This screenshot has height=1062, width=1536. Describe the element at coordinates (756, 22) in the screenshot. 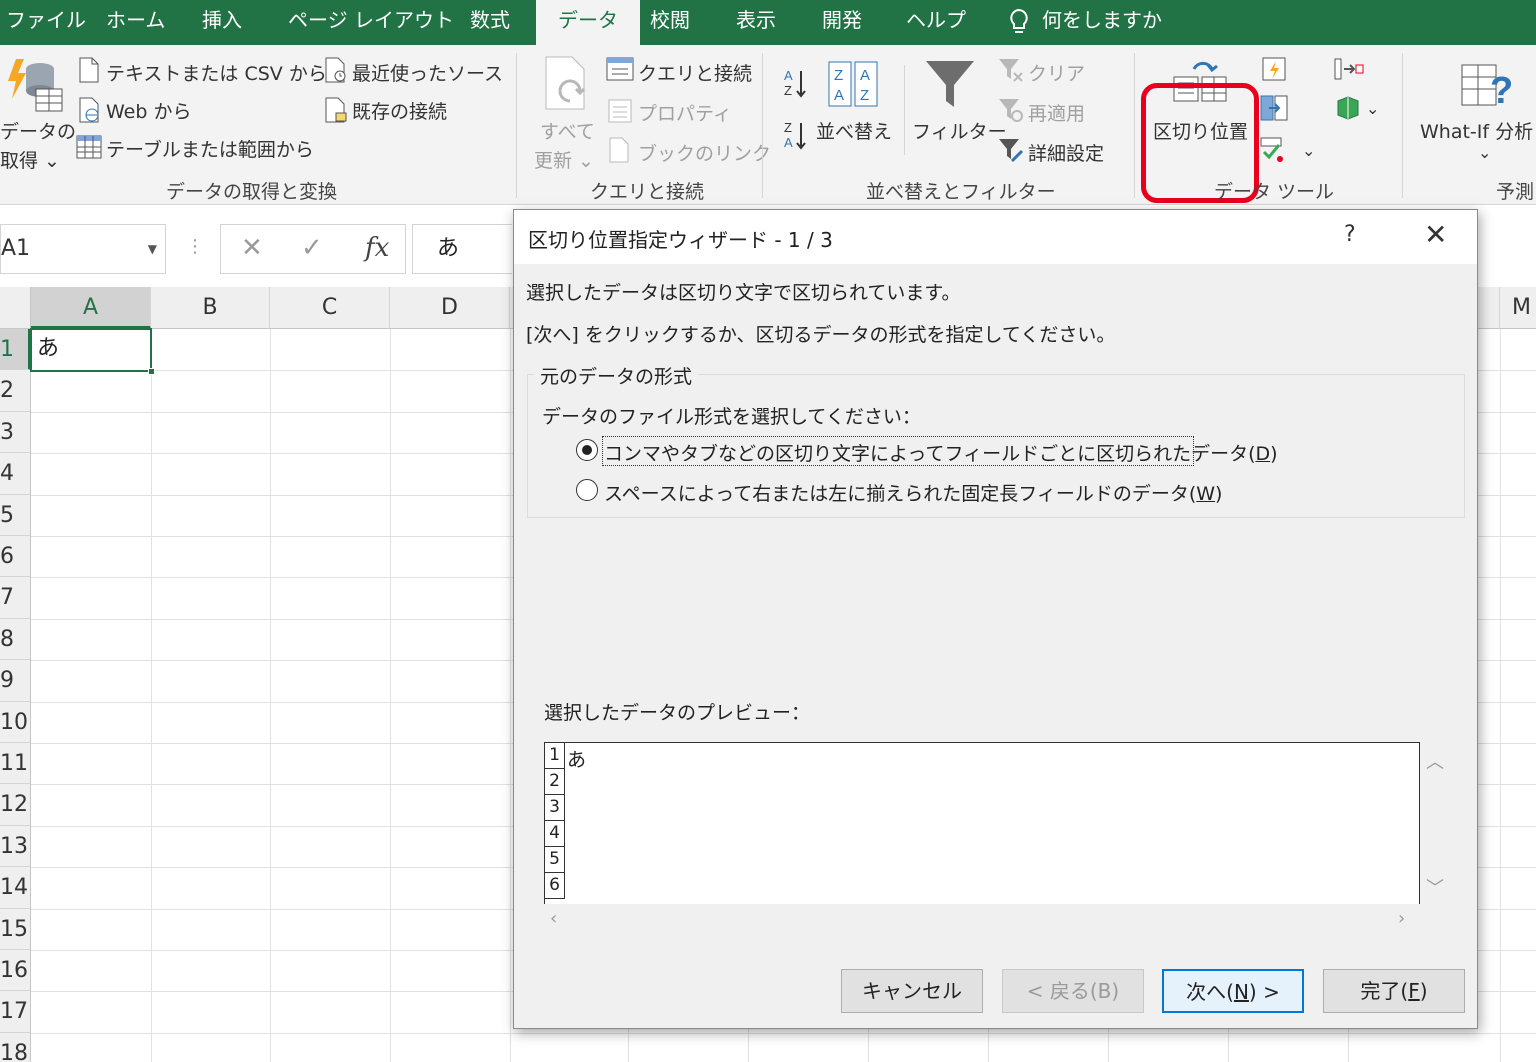

I see `tab-view: 表示` at that location.